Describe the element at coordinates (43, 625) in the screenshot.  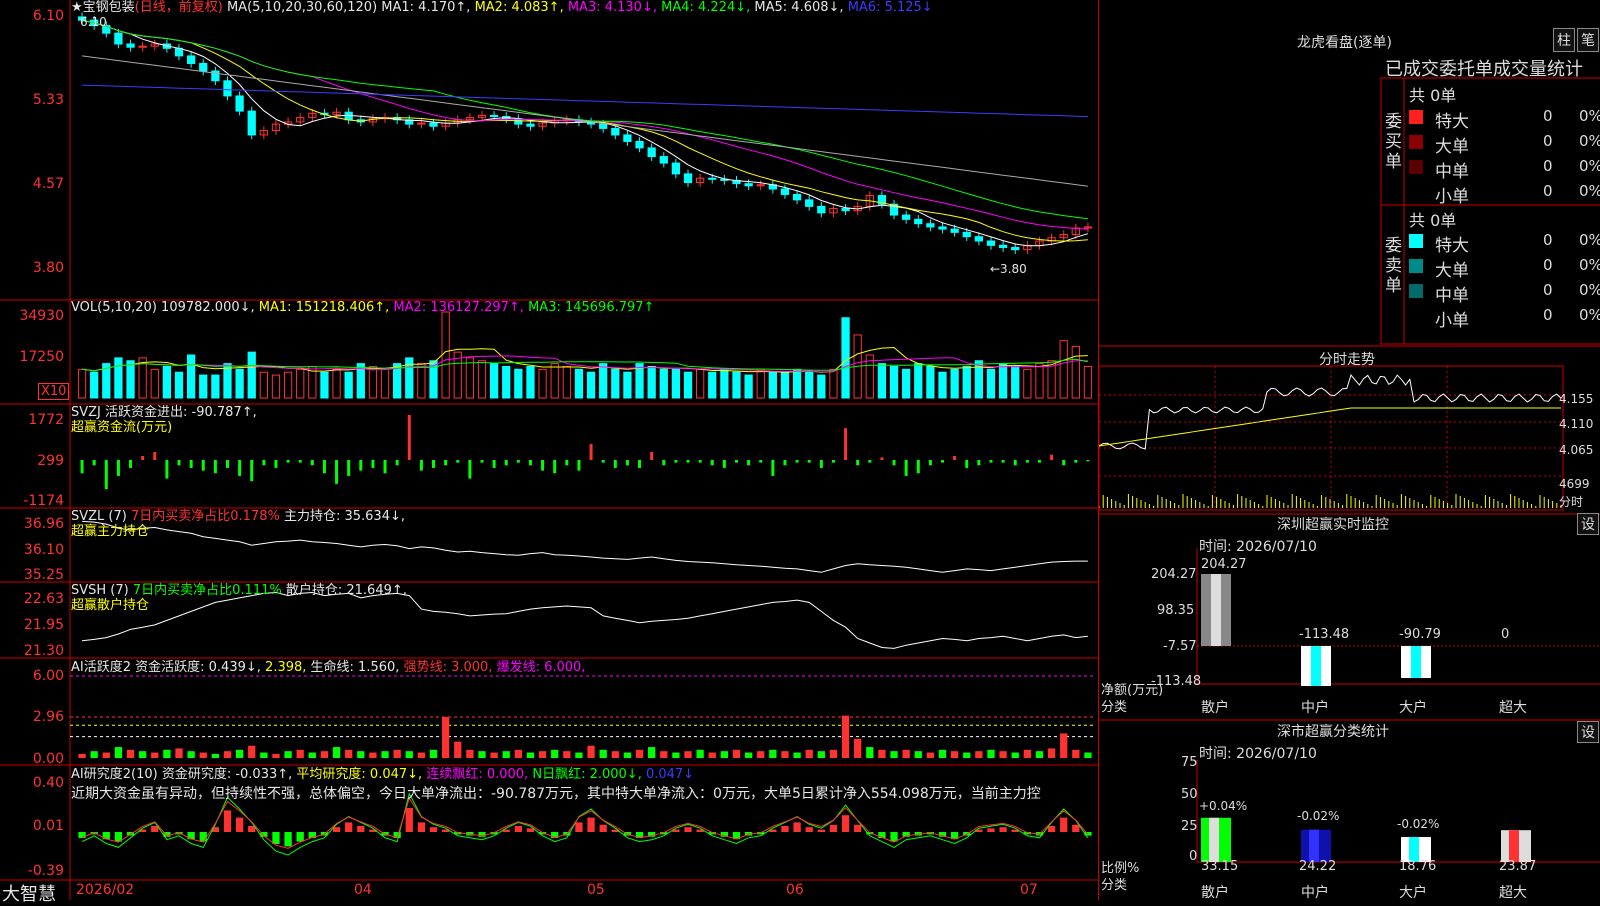
I see `svsh-y-2: 21.95` at that location.